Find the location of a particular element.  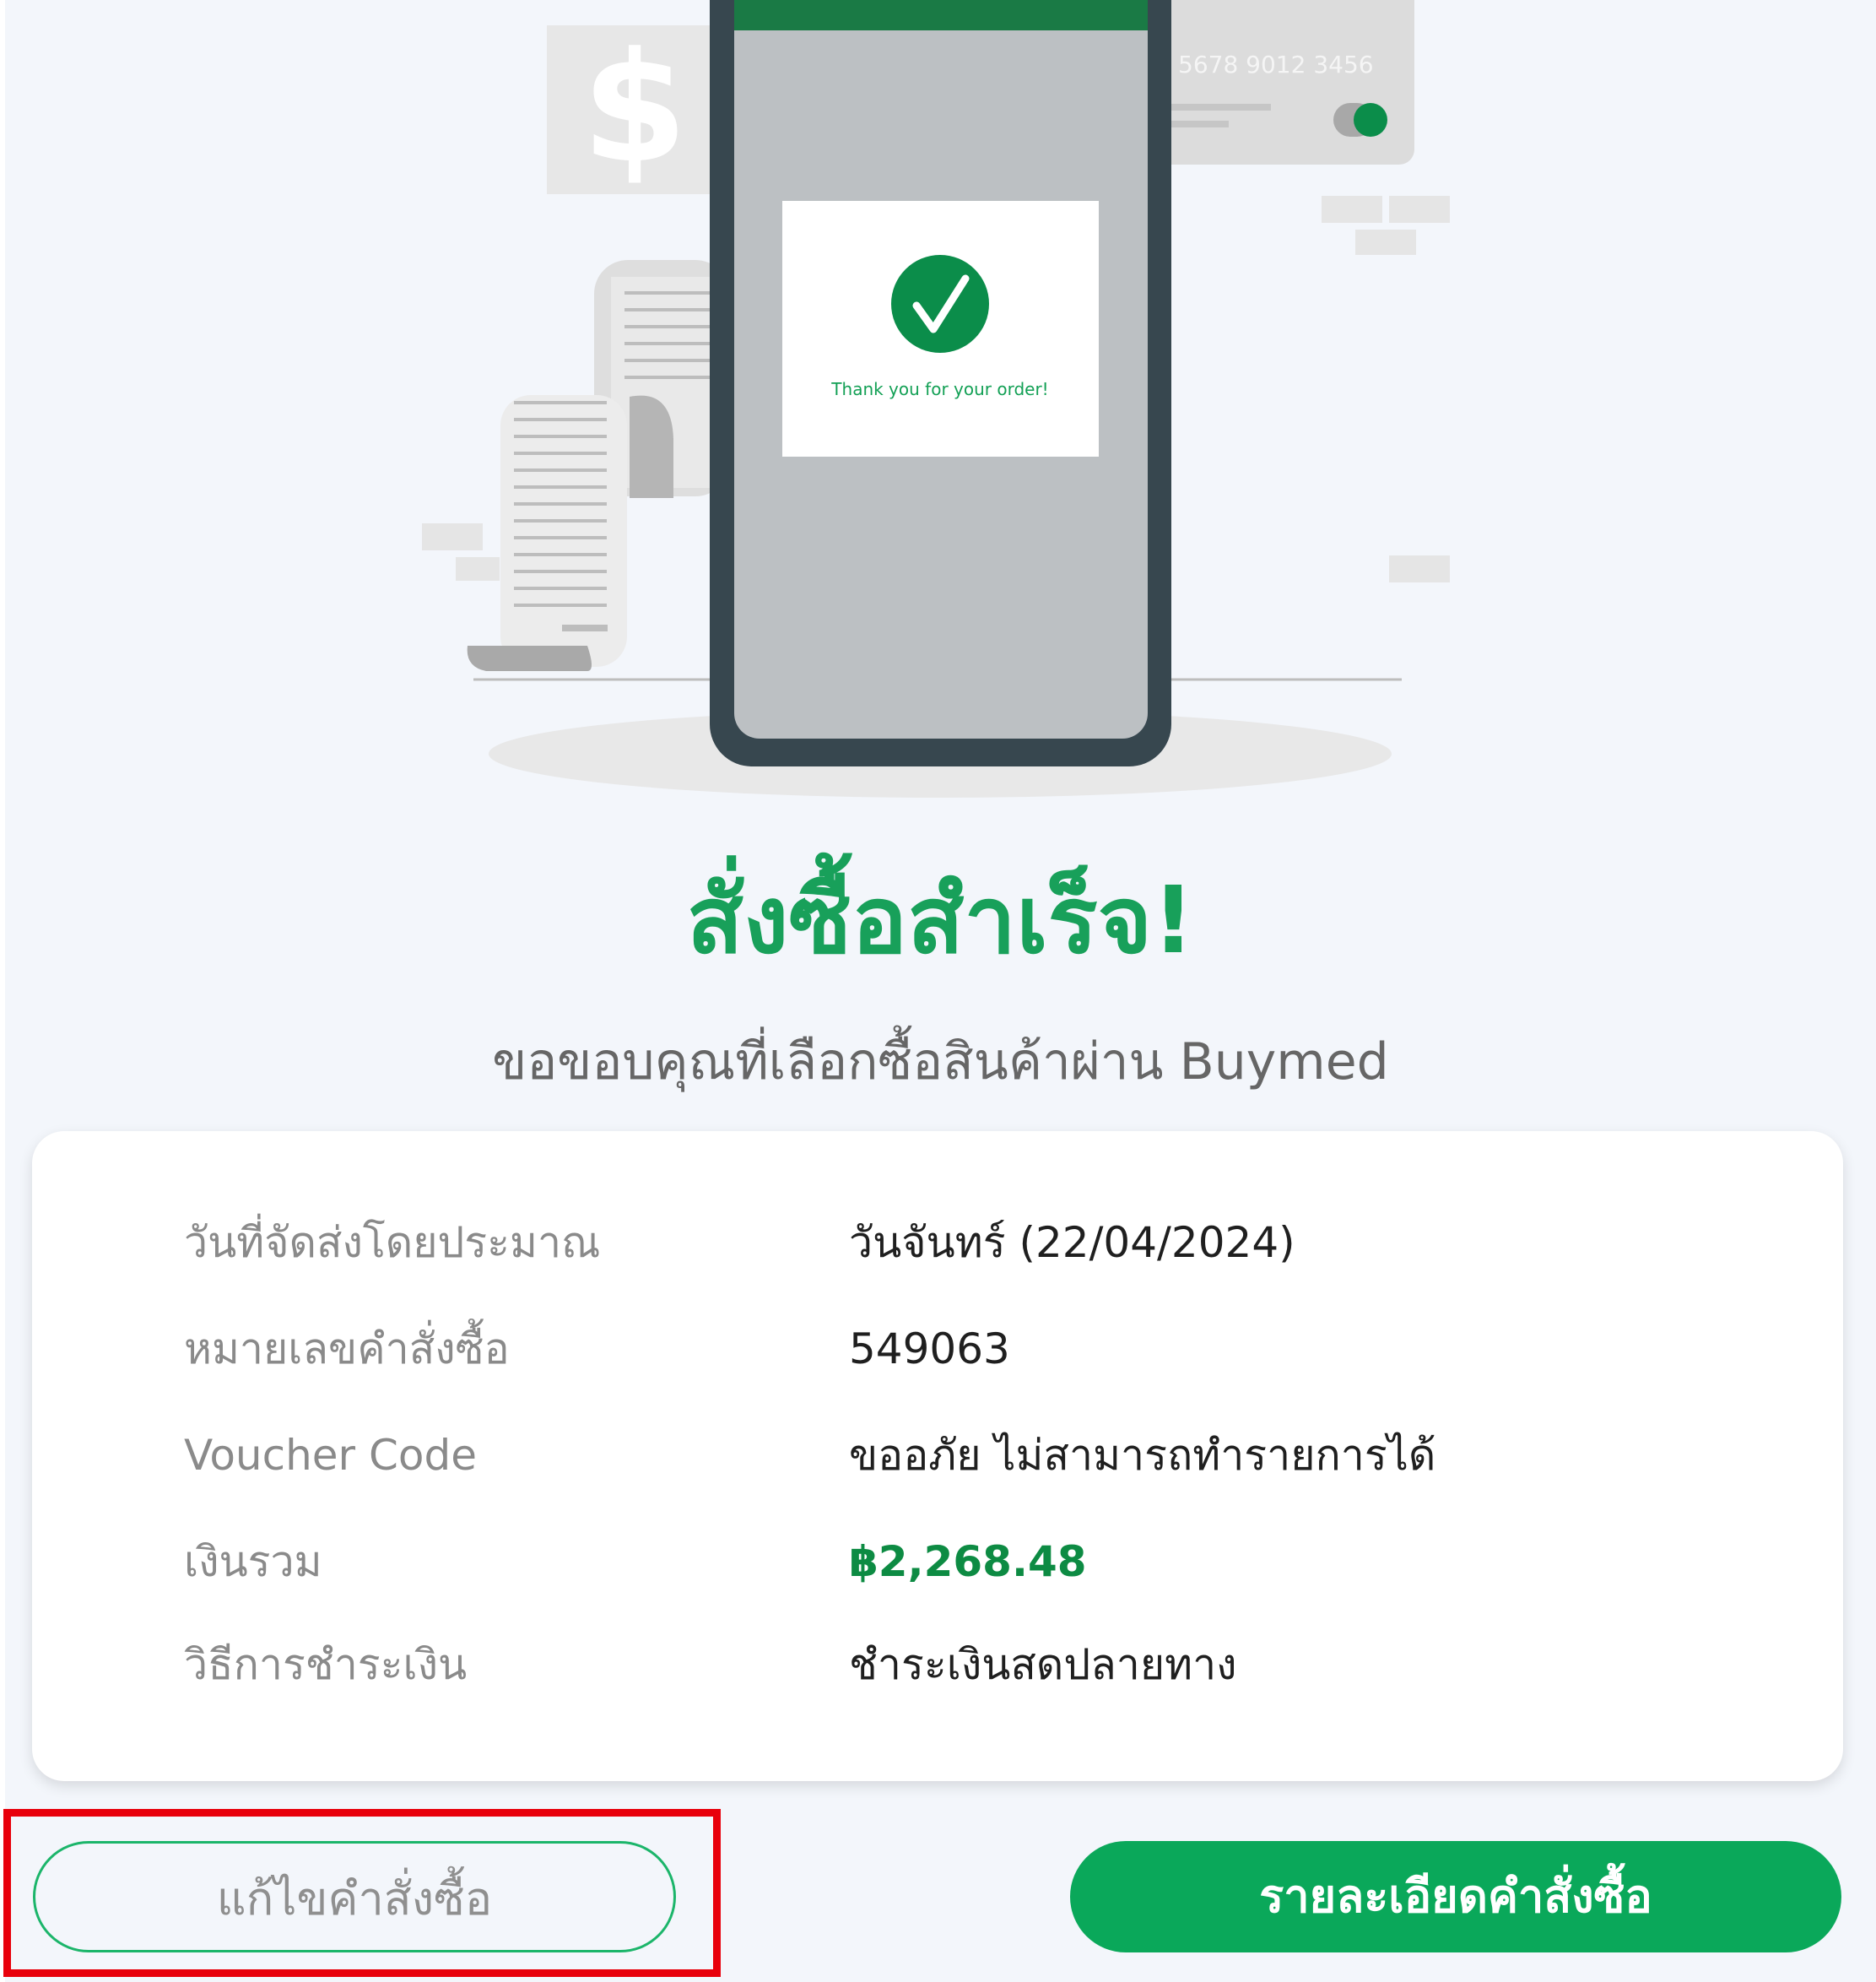

detail-row-voucher-code: Voucher Code ขออภัย ไม่สามารถทำรายการได้ is located at coordinates (937, 1456).